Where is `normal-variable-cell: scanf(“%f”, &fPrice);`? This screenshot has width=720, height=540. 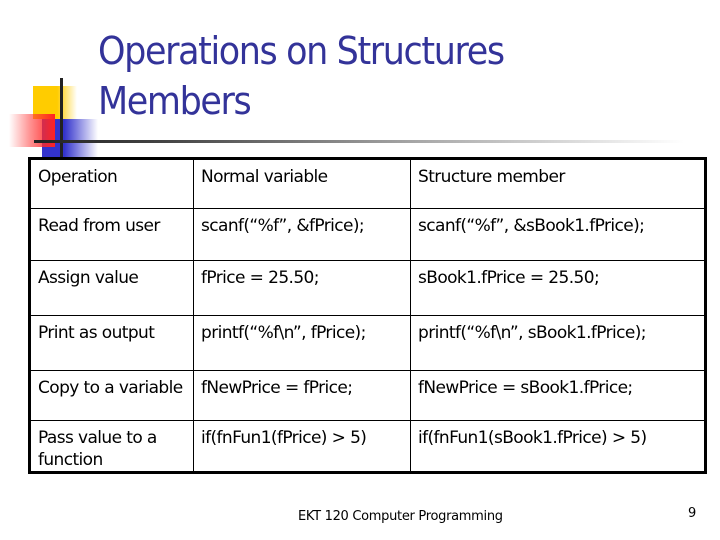 normal-variable-cell: scanf(“%f”, &fPrice); is located at coordinates (302, 234).